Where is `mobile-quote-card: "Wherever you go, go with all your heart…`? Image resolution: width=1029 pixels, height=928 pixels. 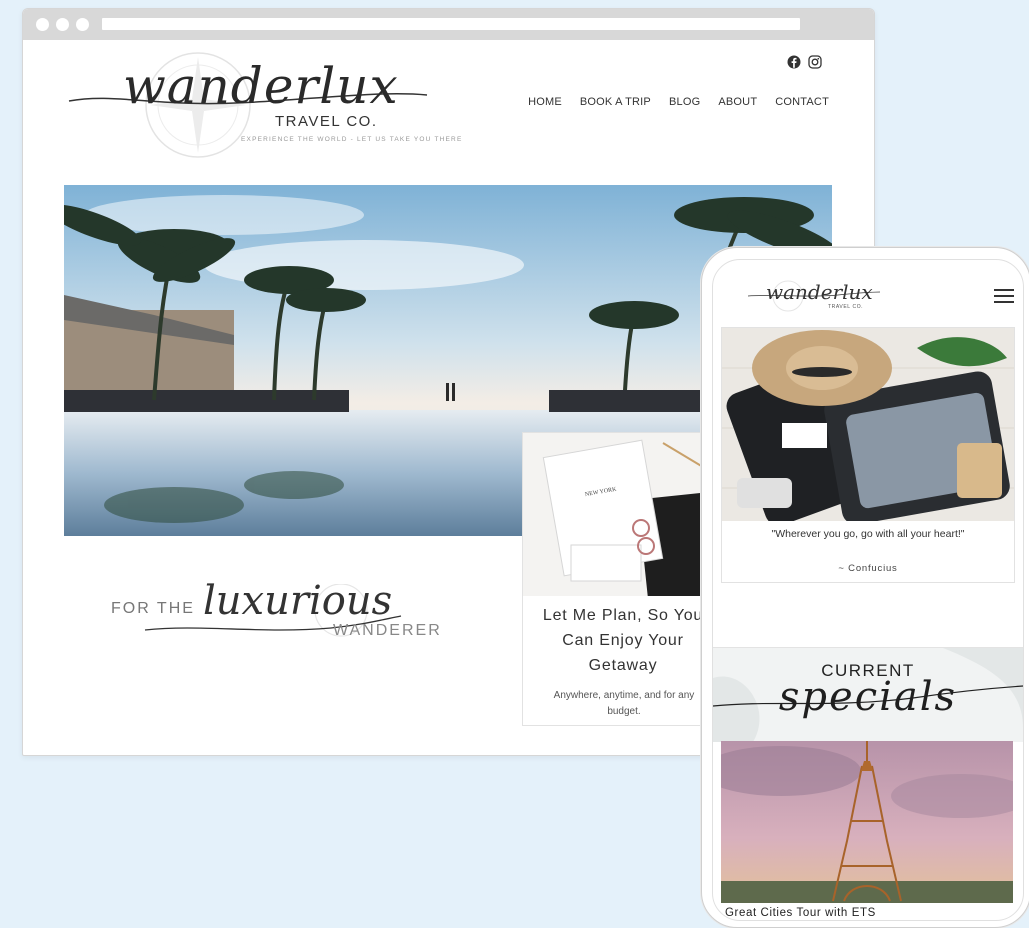 mobile-quote-card: "Wherever you go, go with all your heart… is located at coordinates (868, 455).